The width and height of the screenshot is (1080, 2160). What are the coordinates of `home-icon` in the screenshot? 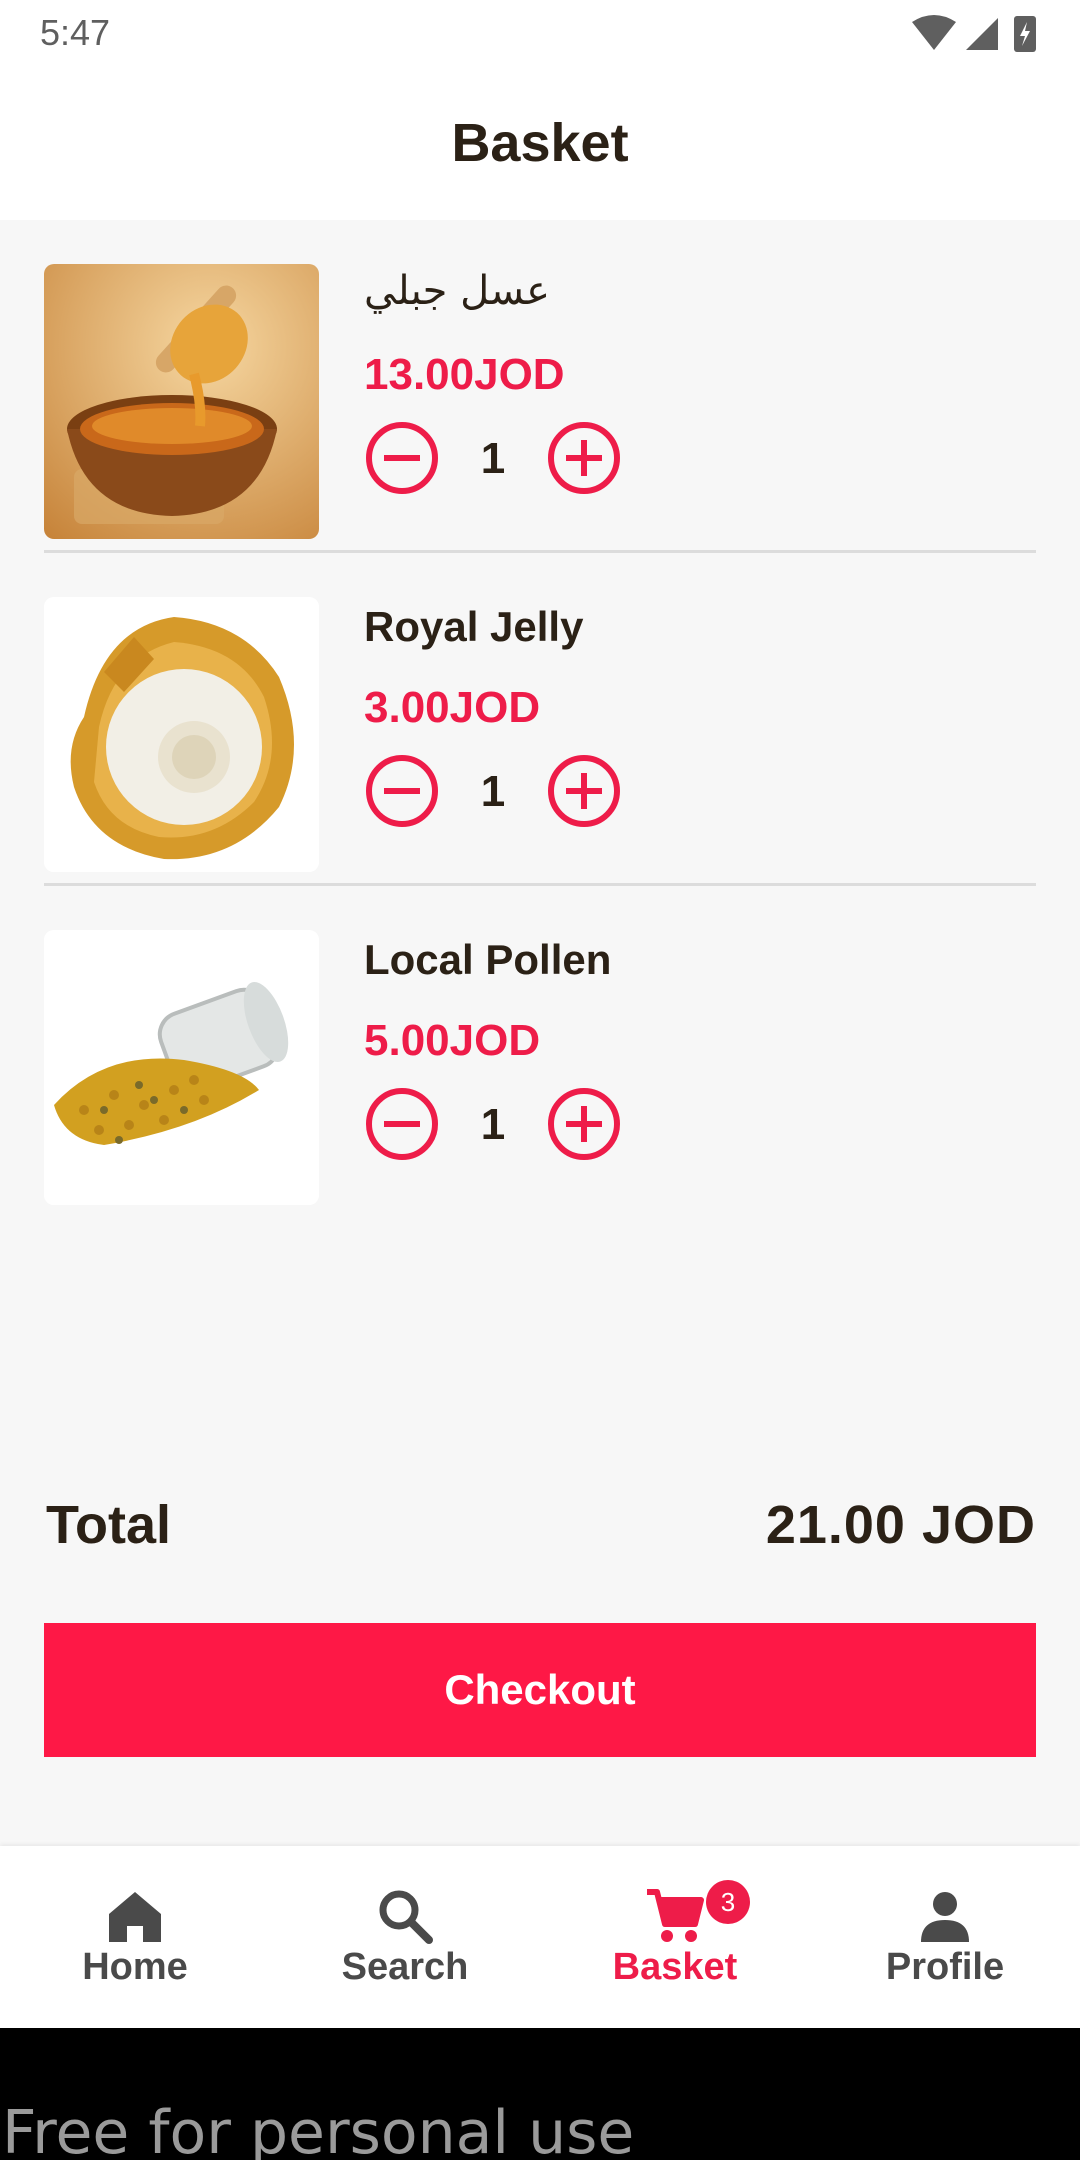 It's located at (135, 1917).